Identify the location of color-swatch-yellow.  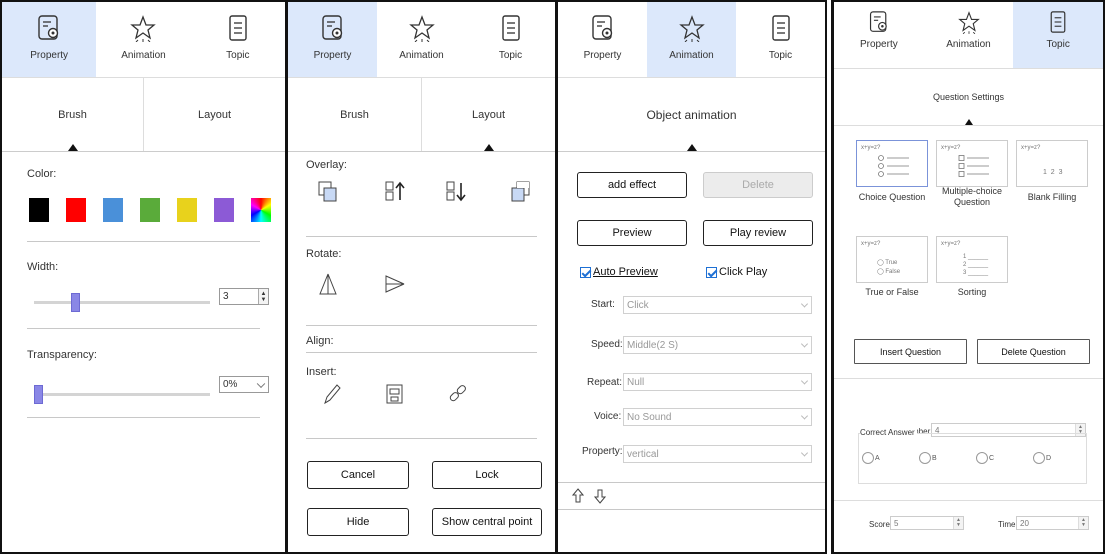
(187, 210).